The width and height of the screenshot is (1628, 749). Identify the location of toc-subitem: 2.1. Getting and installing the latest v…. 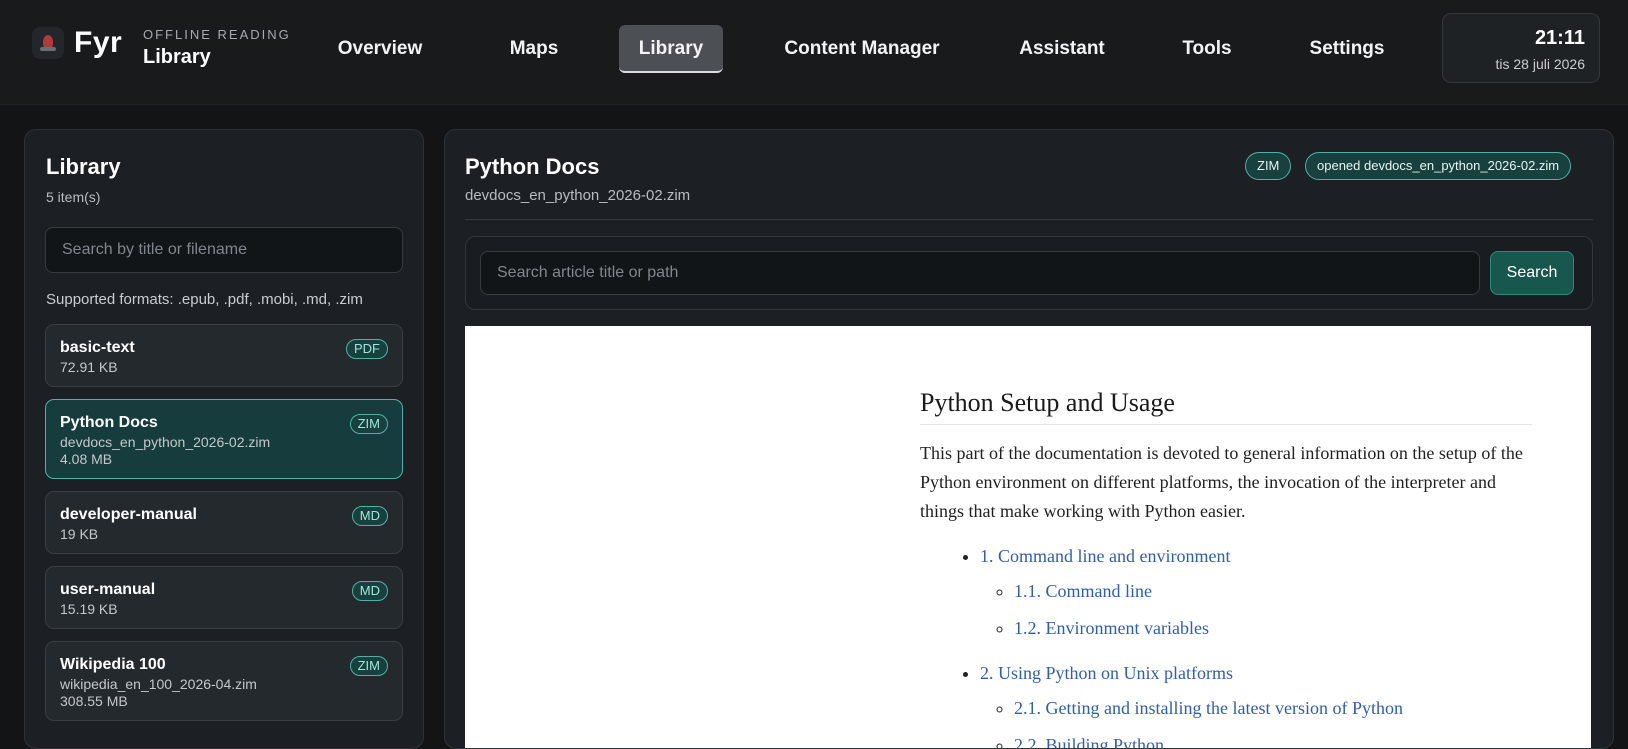
(1273, 708).